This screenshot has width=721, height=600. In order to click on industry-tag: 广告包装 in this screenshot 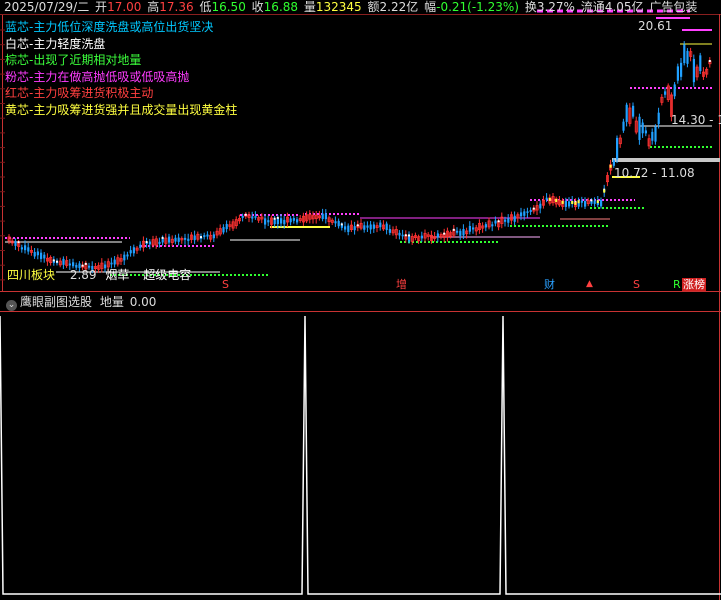, I will do `click(673, 7)`.